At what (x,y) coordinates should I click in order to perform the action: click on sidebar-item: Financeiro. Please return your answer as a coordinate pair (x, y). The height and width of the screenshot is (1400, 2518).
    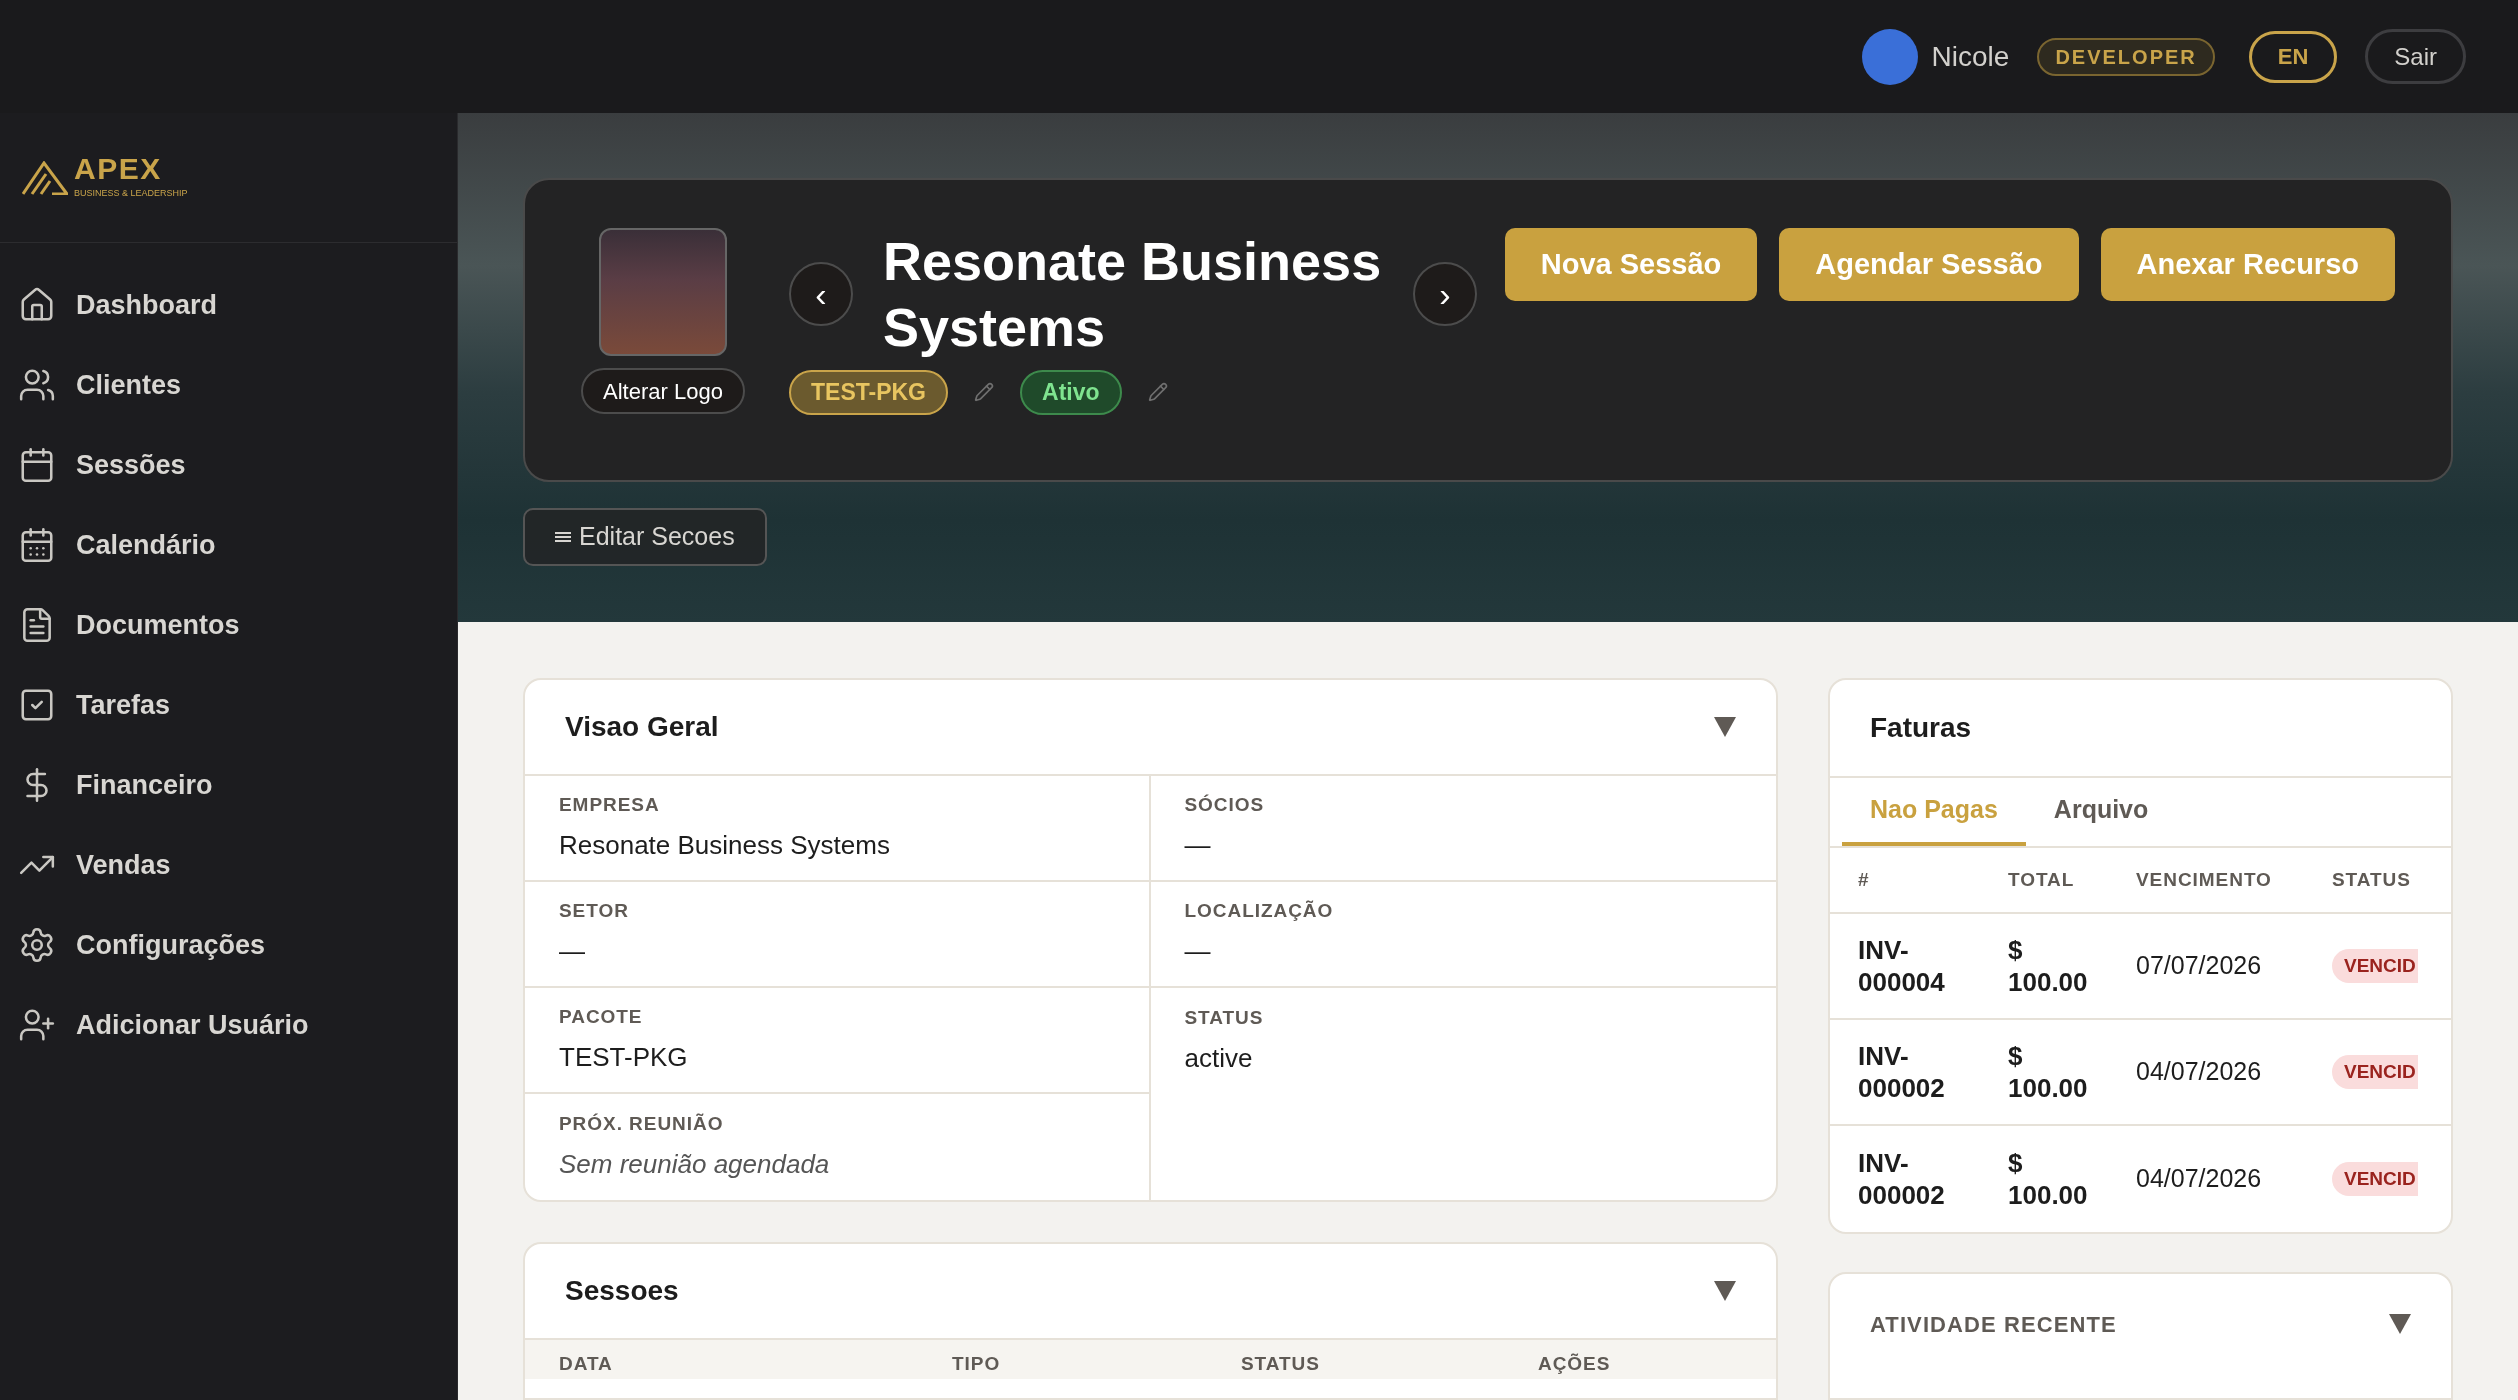
    Looking at the image, I should click on (228, 785).